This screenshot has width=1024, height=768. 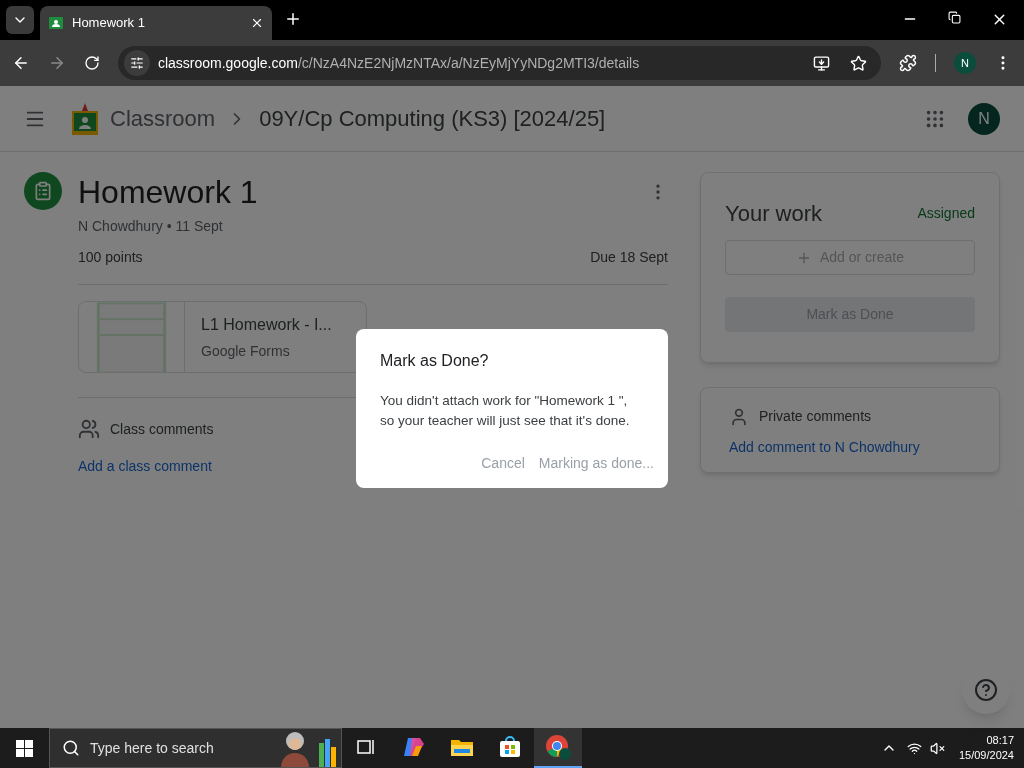 What do you see at coordinates (954, 17) in the screenshot?
I see `restore-icon` at bounding box center [954, 17].